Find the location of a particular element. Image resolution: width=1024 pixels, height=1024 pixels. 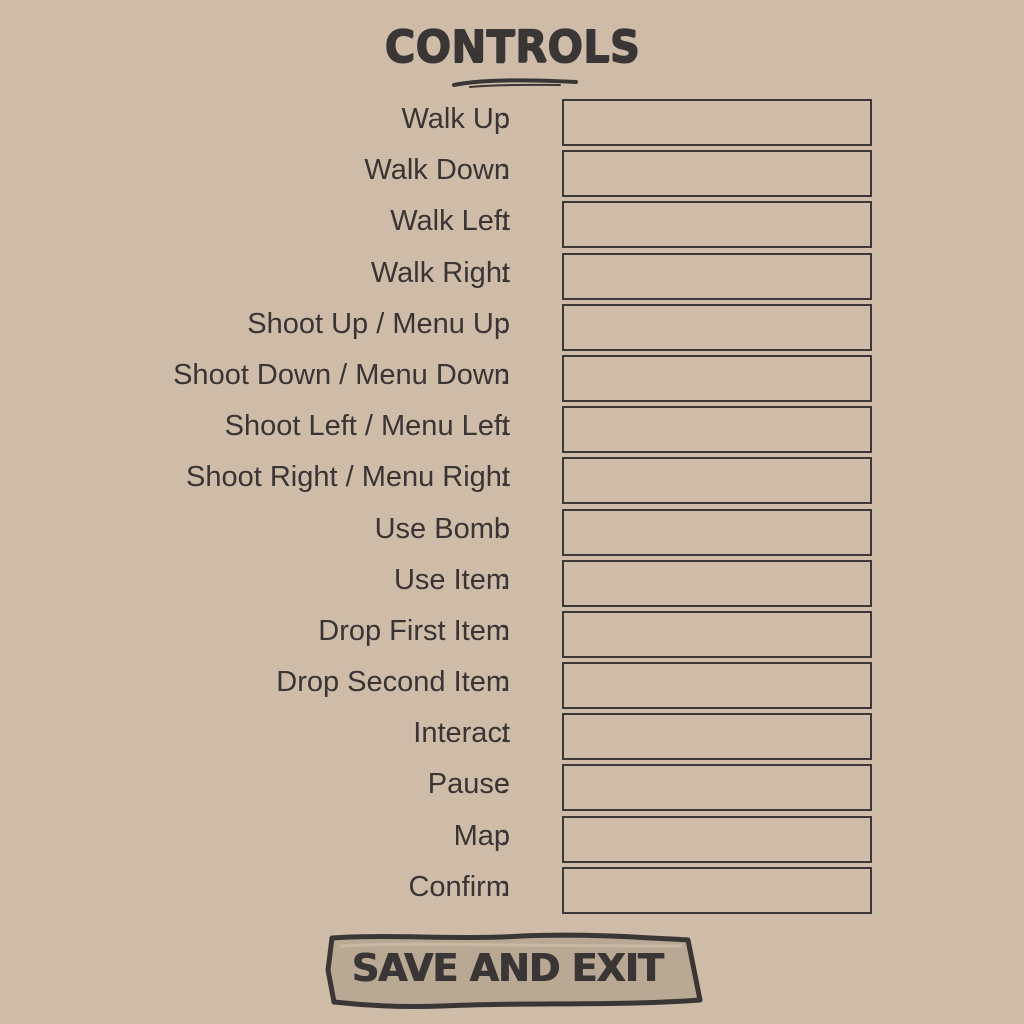

keybind-field-drop-second-item is located at coordinates (717, 686).